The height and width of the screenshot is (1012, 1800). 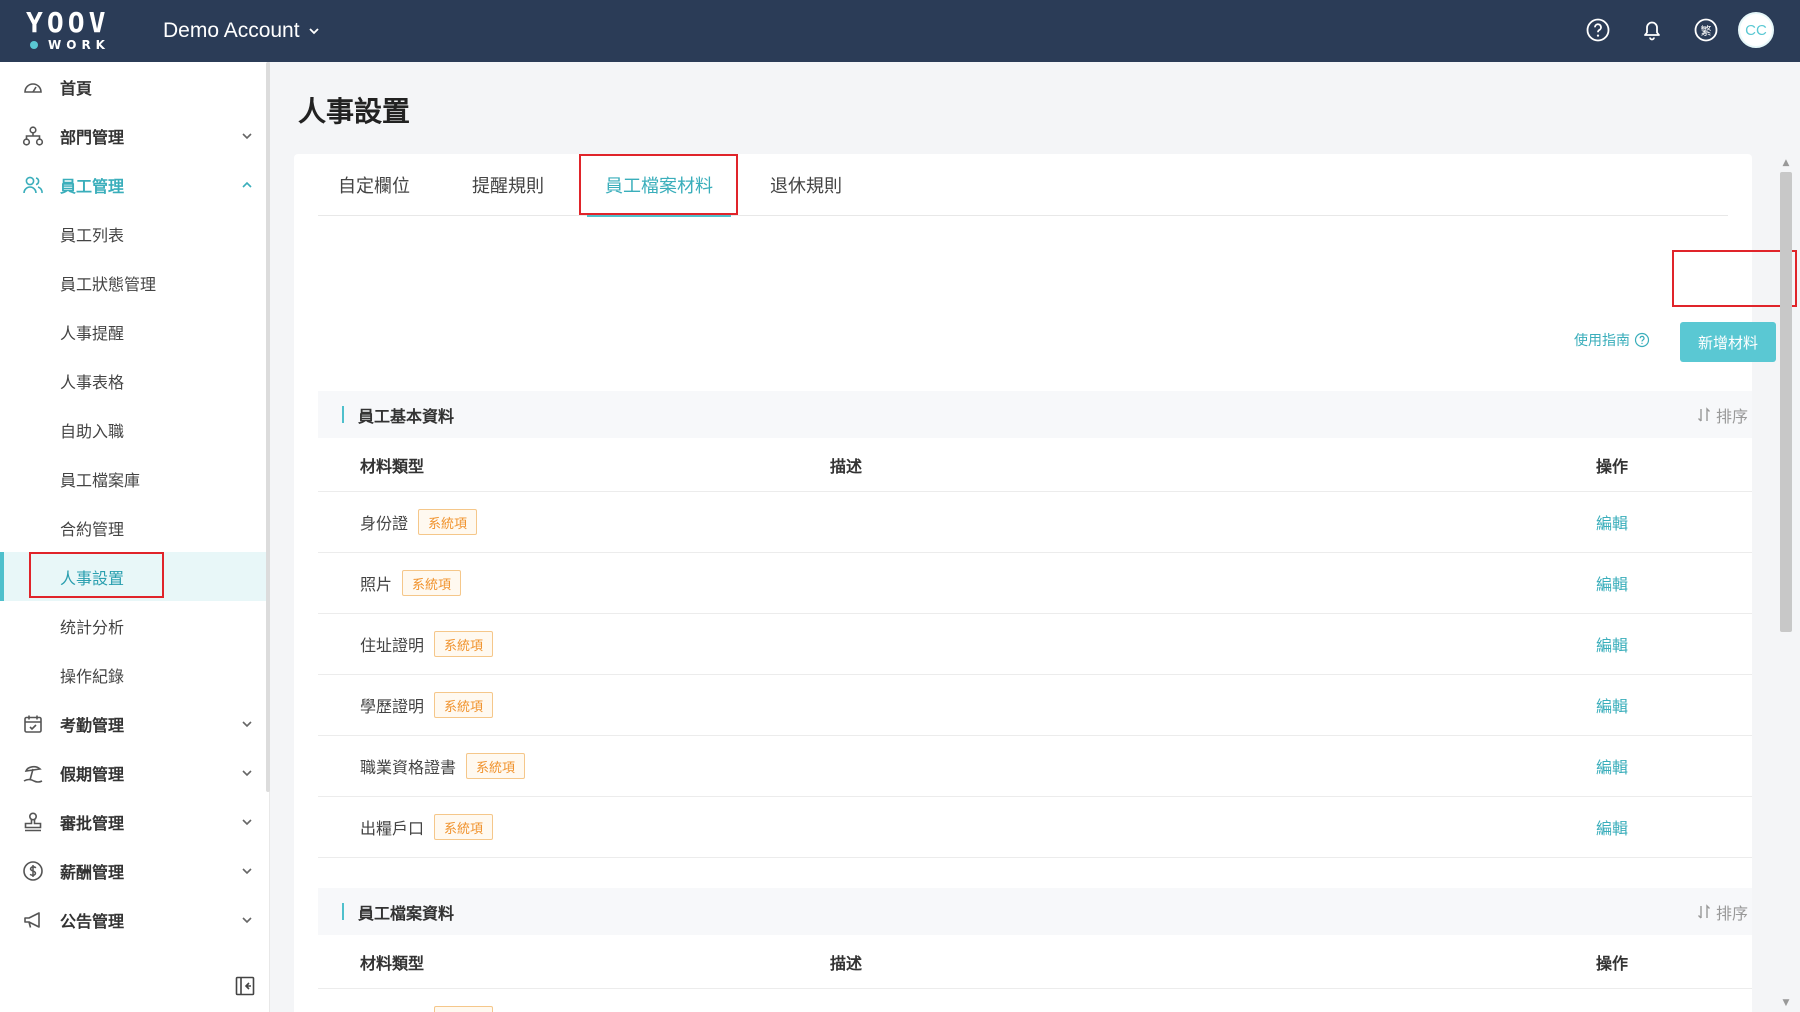 I want to click on logo-dot, so click(x=34, y=45).